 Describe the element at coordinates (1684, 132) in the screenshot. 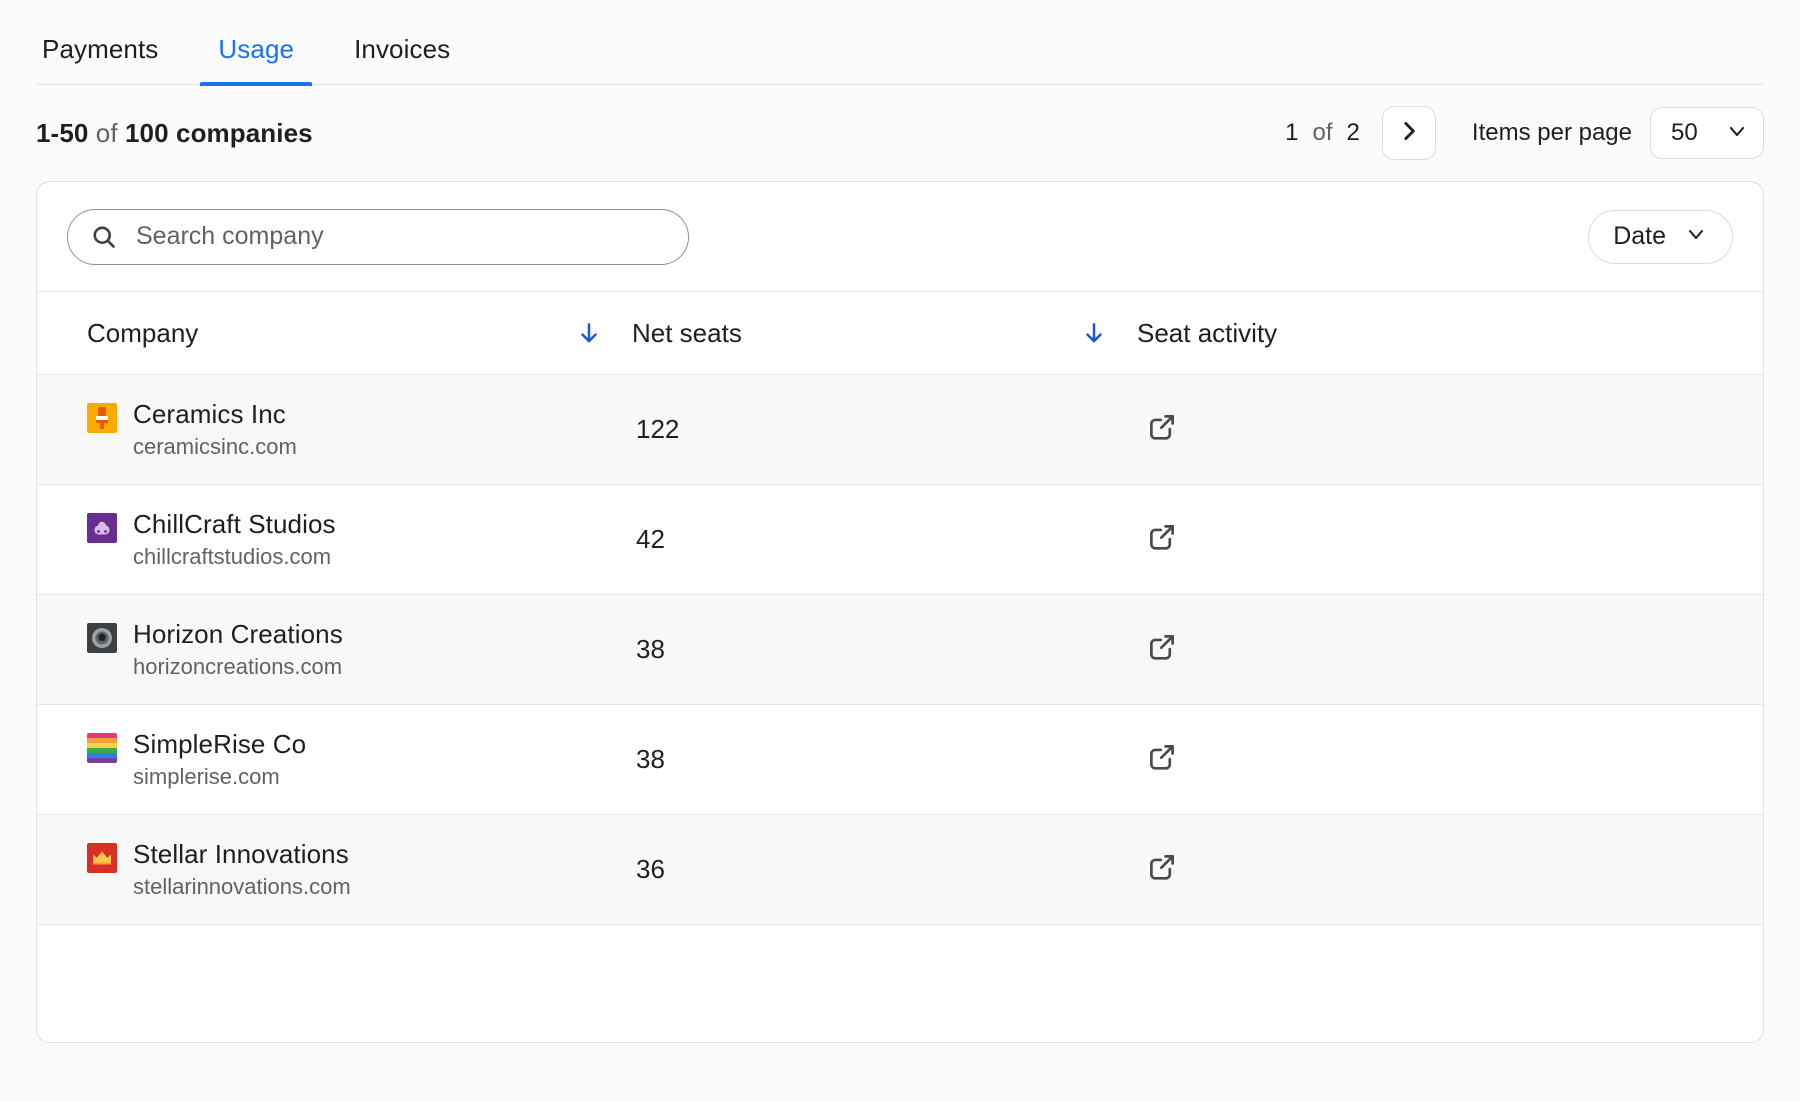

I see `items-per-page-value: 50` at that location.